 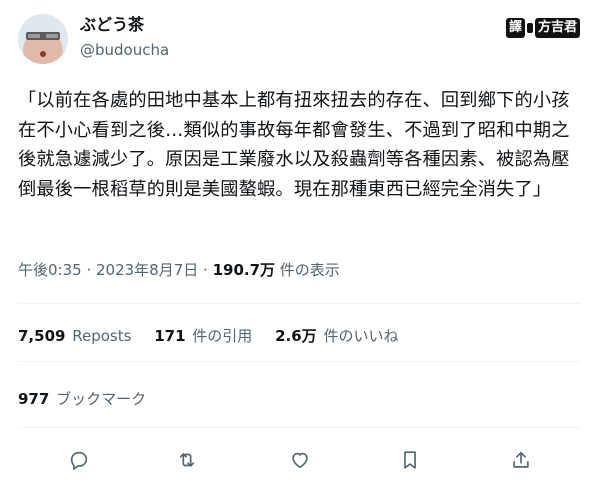 What do you see at coordinates (515, 28) in the screenshot?
I see `watermark-left: 譯` at bounding box center [515, 28].